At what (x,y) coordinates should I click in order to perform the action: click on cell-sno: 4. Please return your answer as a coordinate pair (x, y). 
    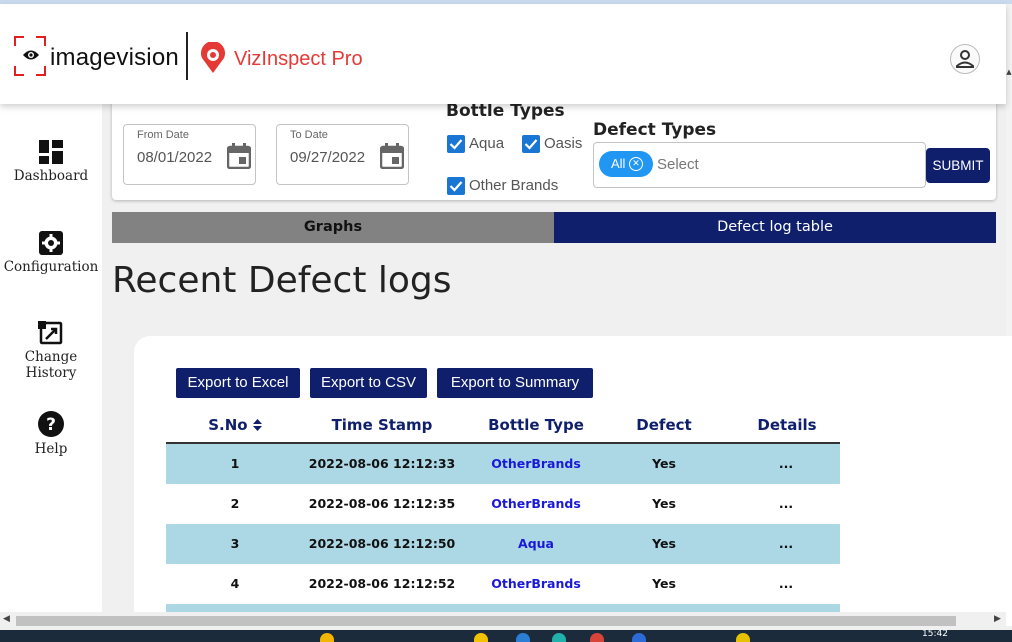
    Looking at the image, I should click on (235, 583).